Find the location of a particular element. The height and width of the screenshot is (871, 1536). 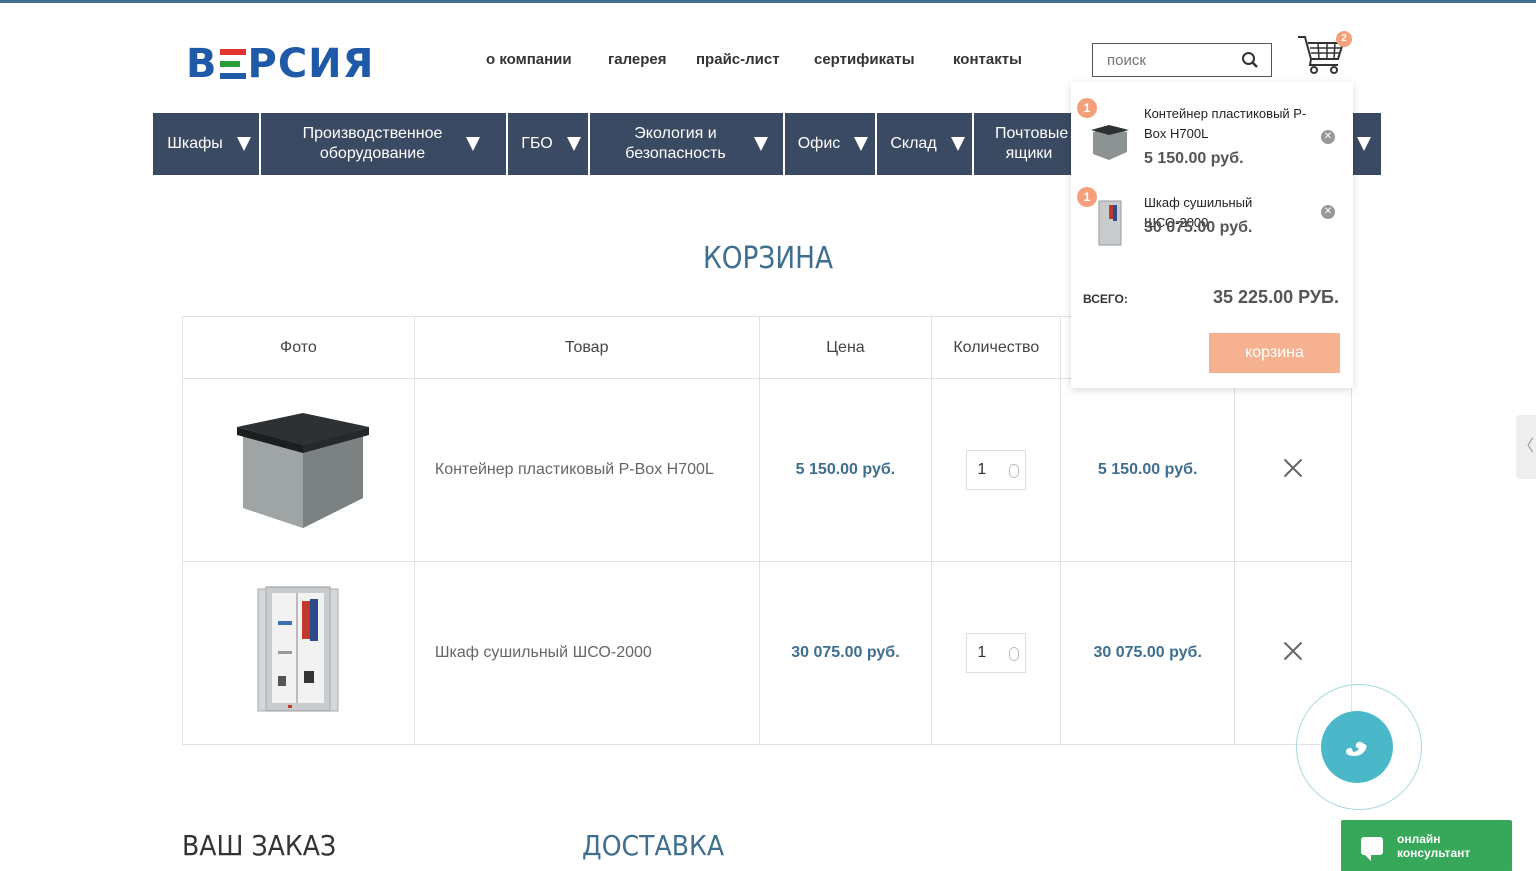

product-sum: 5 150.00 руб. is located at coordinates (1148, 470).